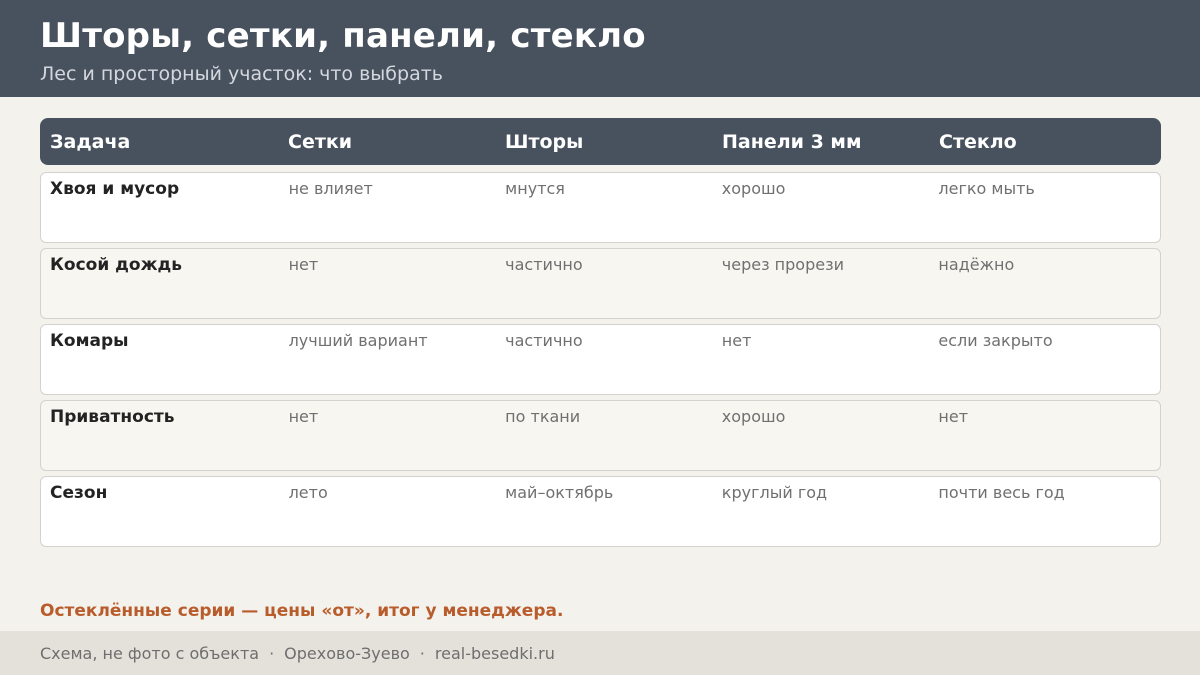  What do you see at coordinates (241, 74) in the screenshot?
I see `page-subtitle: Лес и просторный участок: что выбрать` at bounding box center [241, 74].